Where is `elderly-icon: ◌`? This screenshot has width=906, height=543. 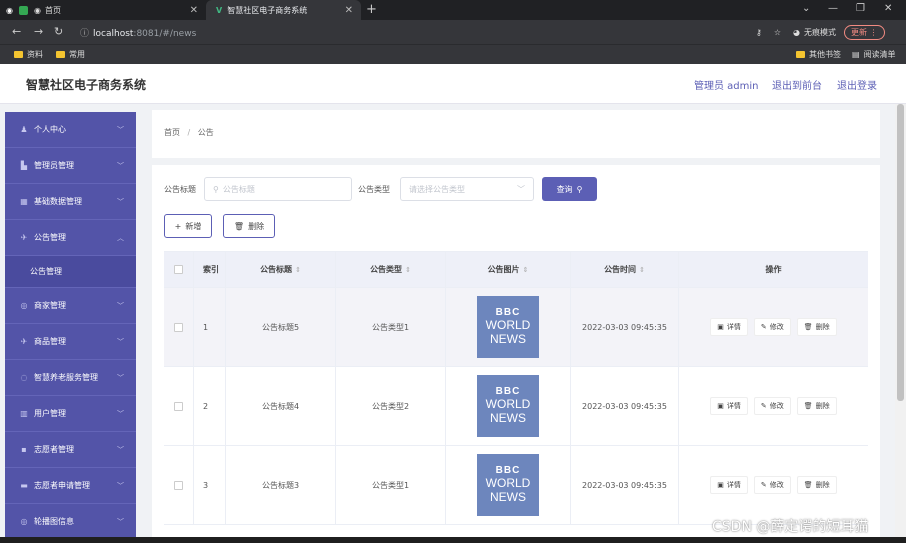
elderly-icon: ◌ is located at coordinates (24, 377).